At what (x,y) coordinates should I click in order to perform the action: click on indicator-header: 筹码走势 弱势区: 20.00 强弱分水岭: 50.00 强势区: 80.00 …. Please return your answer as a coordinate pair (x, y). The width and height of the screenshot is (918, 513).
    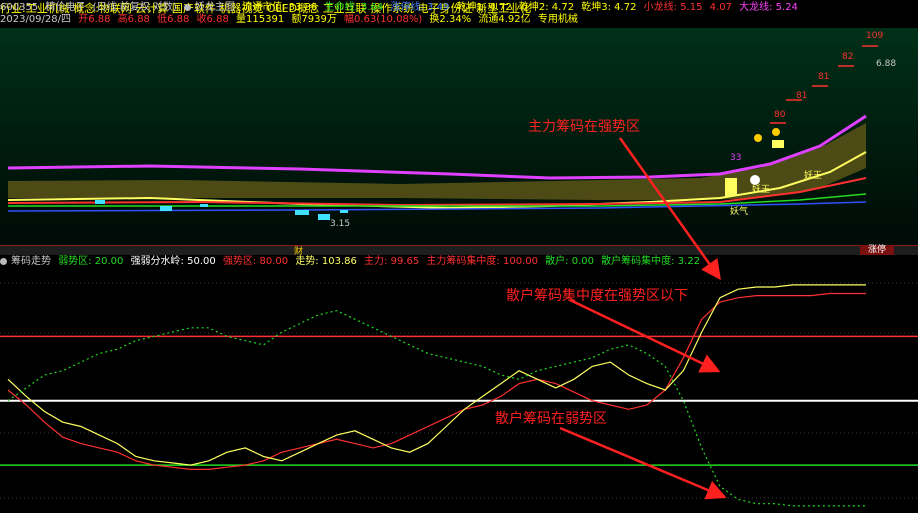
    Looking at the image, I should click on (352, 262).